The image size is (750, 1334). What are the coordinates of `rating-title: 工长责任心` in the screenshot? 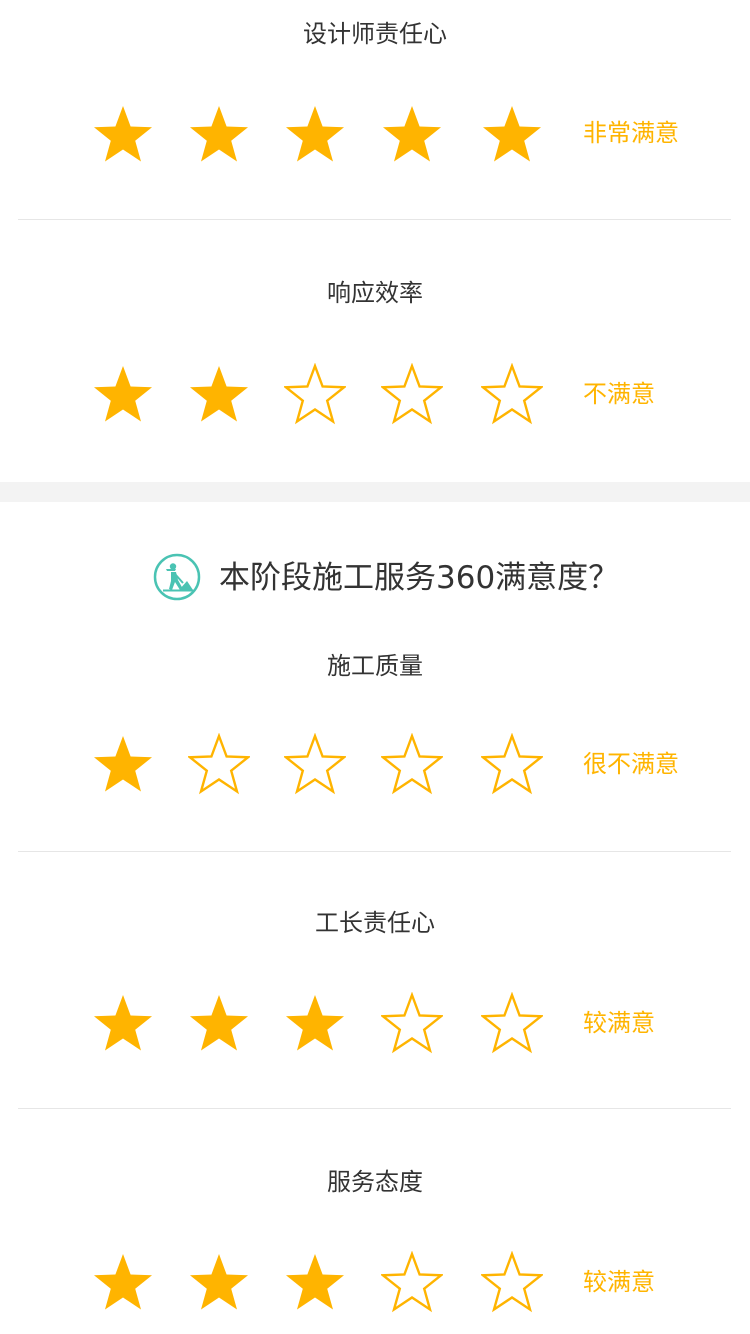 It's located at (375, 923).